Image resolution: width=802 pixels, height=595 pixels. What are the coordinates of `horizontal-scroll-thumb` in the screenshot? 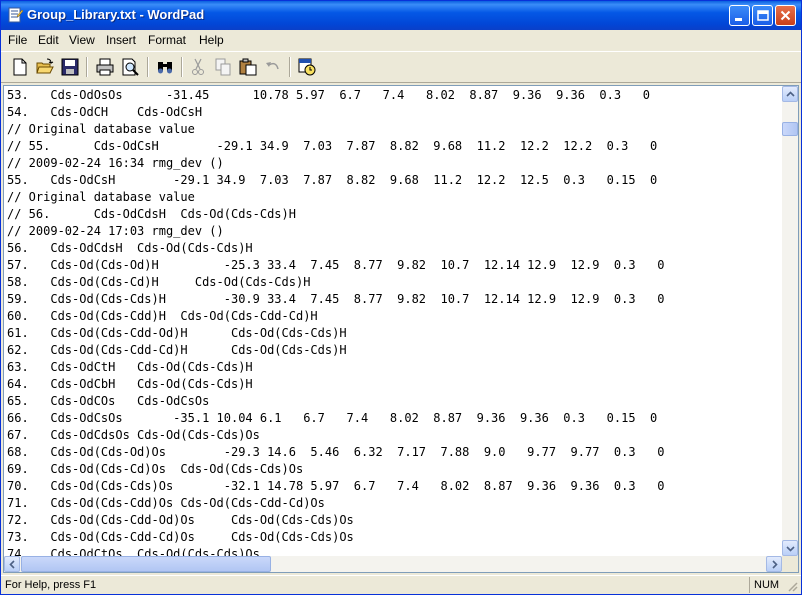 It's located at (146, 564).